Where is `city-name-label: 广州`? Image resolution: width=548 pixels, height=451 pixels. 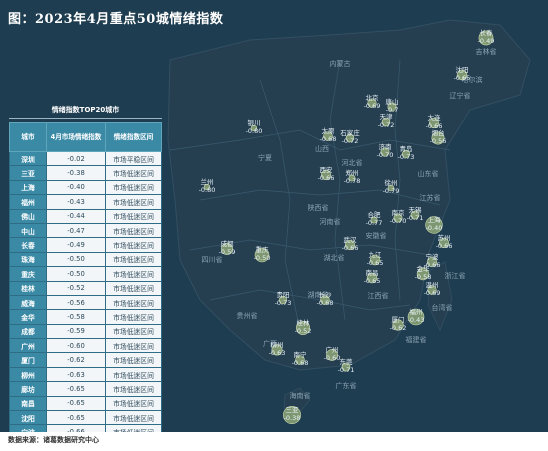
city-name-label: 广州 is located at coordinates (332, 349).